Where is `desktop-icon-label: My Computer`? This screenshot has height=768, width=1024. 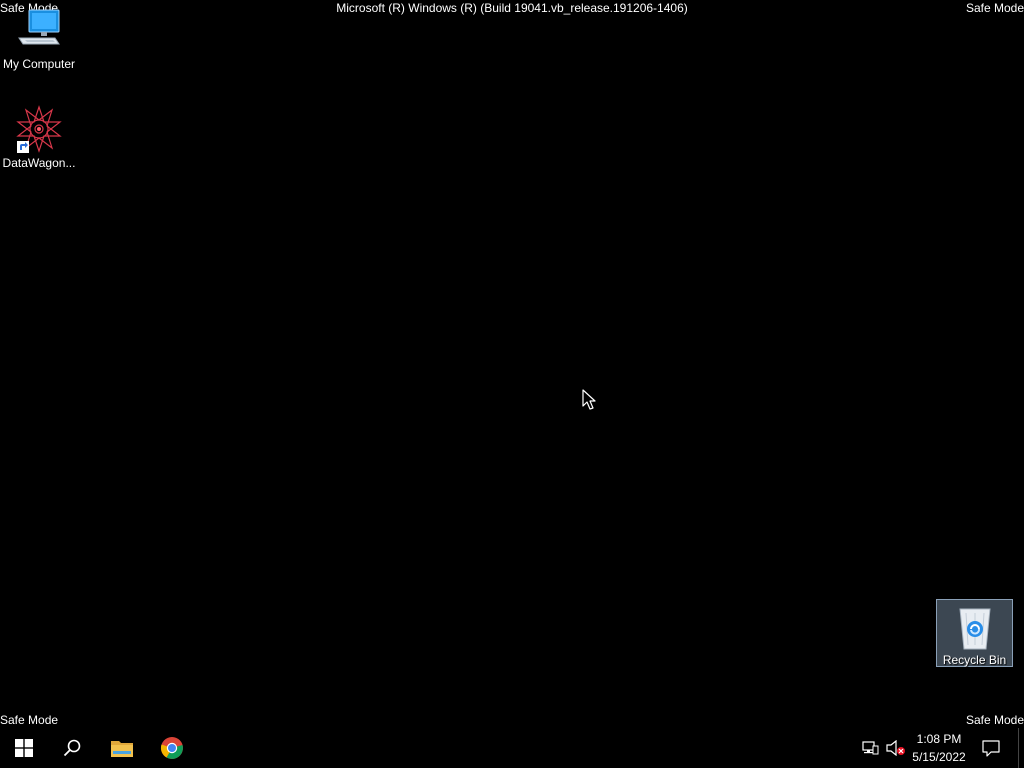 desktop-icon-label: My Computer is located at coordinates (39, 64).